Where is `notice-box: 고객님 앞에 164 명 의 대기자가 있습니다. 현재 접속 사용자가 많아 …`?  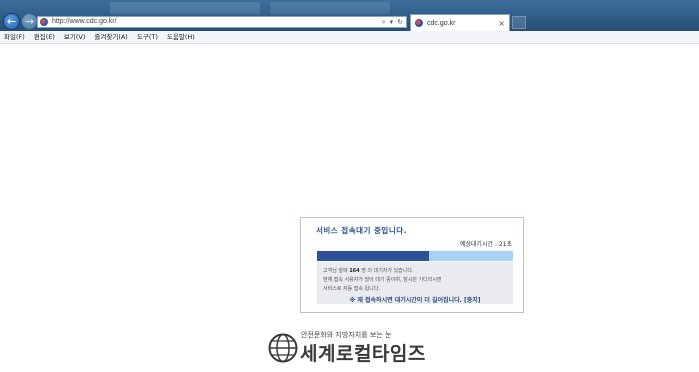 notice-box: 고객님 앞에 164 명 의 대기자가 있습니다. 현재 접속 사용자가 많아 … is located at coordinates (415, 283).